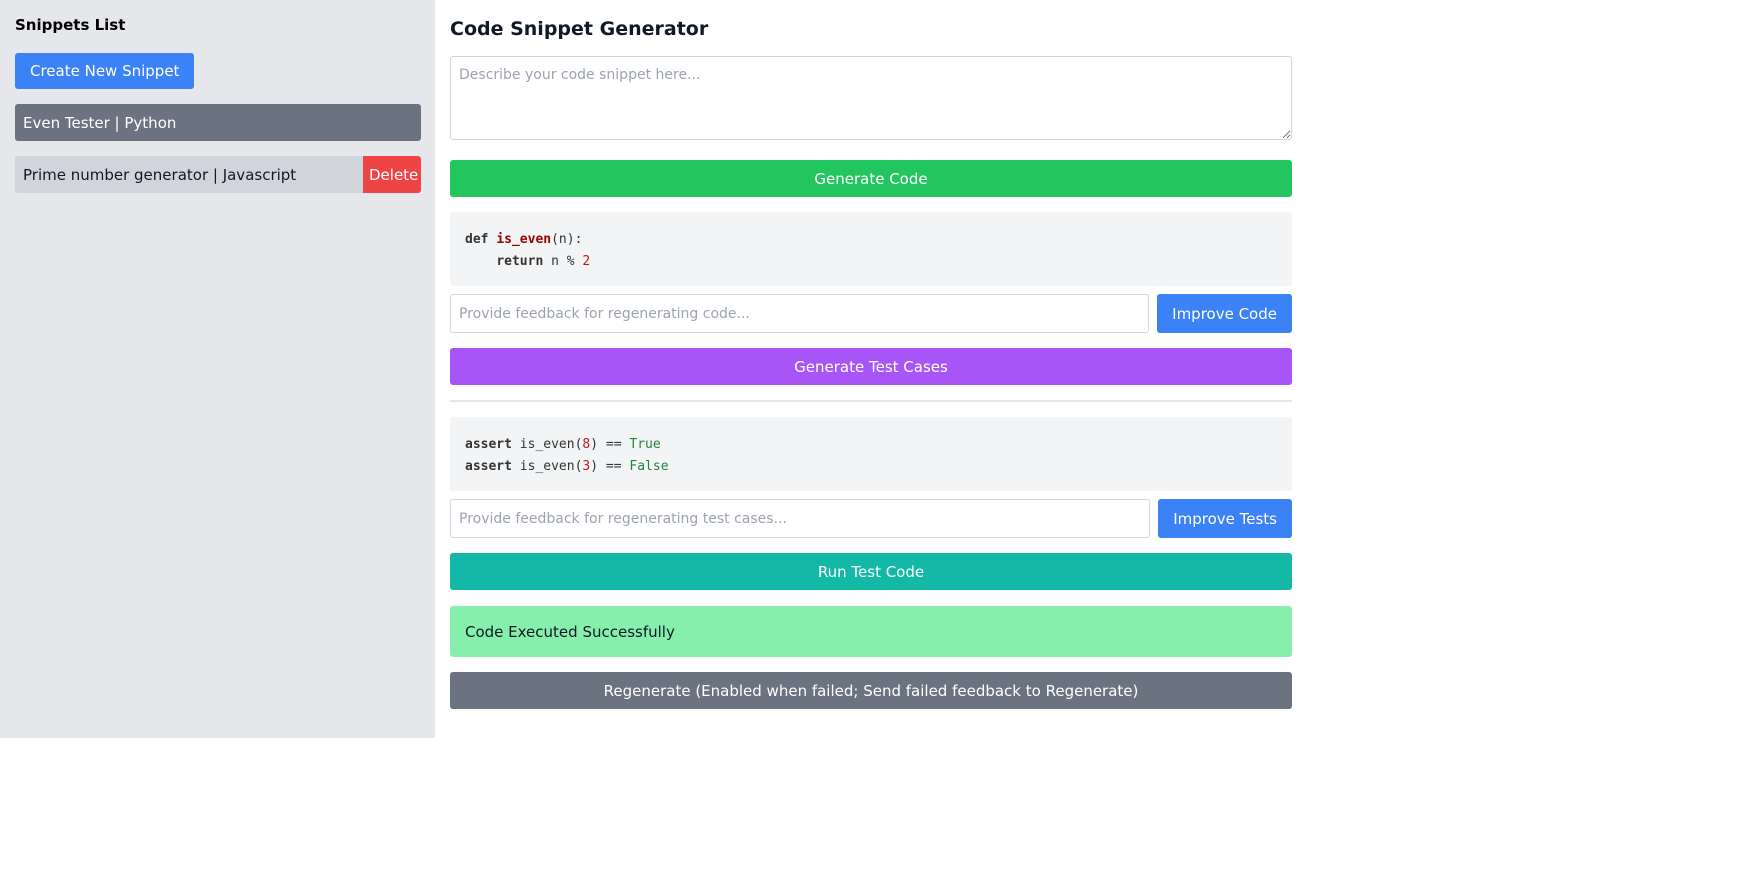  Describe the element at coordinates (1225, 518) in the screenshot. I see `improve-tests-button: Improve Tests` at that location.